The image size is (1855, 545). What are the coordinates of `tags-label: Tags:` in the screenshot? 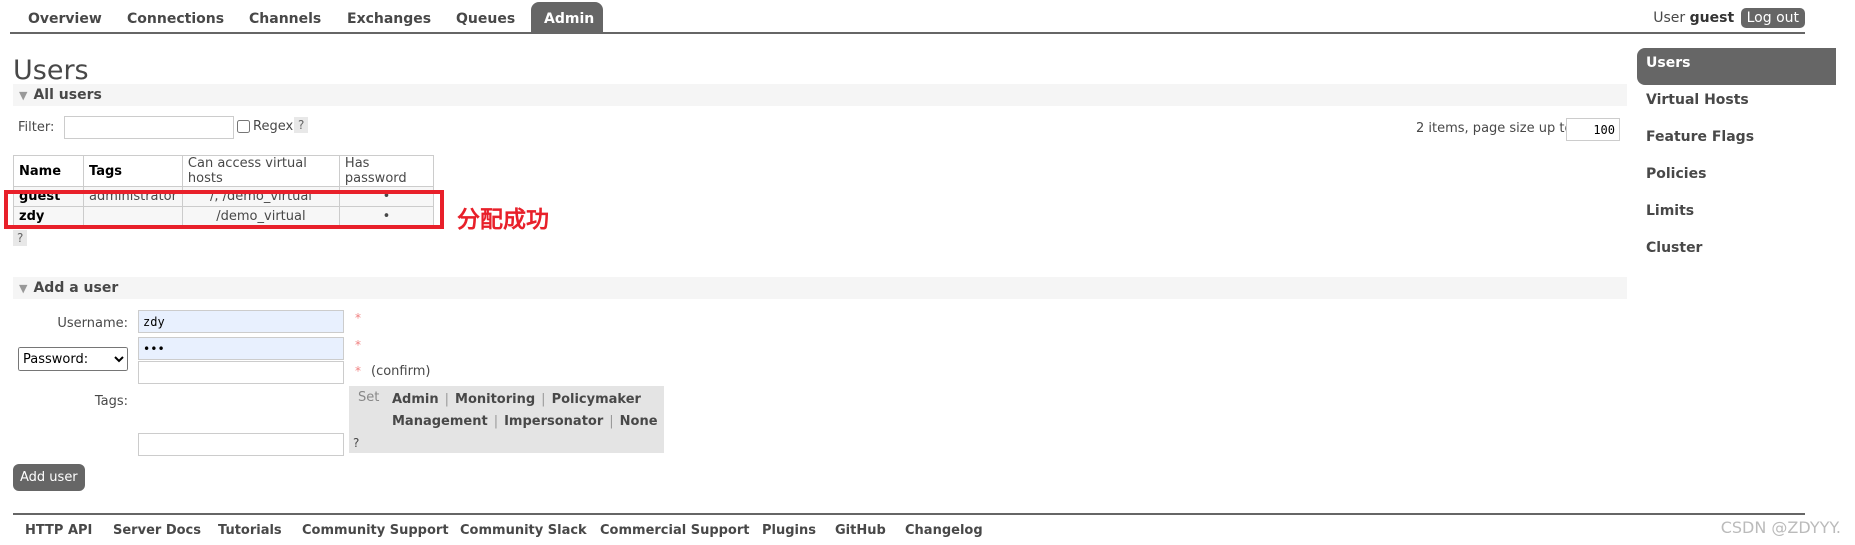 It's located at (111, 401).